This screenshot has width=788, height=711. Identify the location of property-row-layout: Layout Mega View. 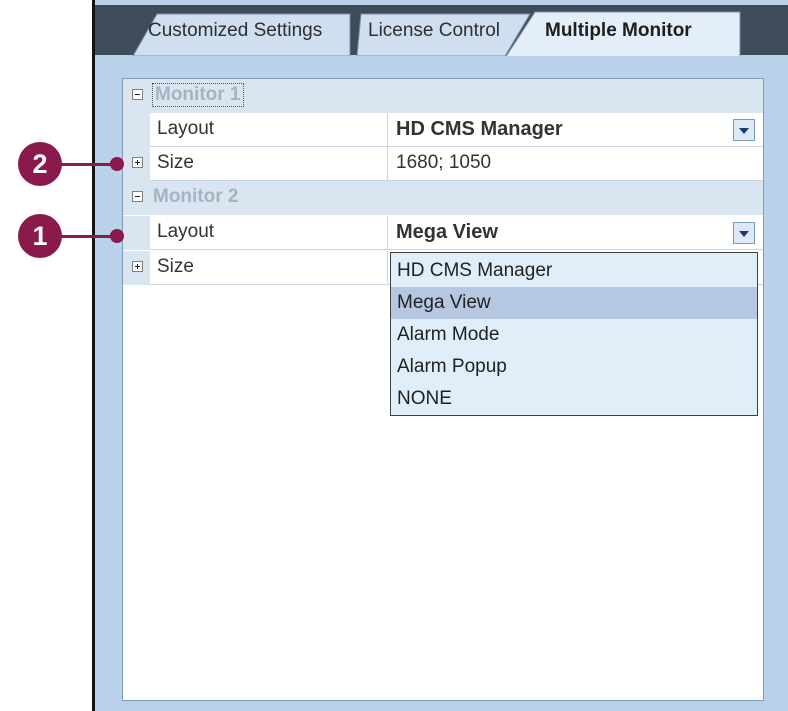
(443, 233).